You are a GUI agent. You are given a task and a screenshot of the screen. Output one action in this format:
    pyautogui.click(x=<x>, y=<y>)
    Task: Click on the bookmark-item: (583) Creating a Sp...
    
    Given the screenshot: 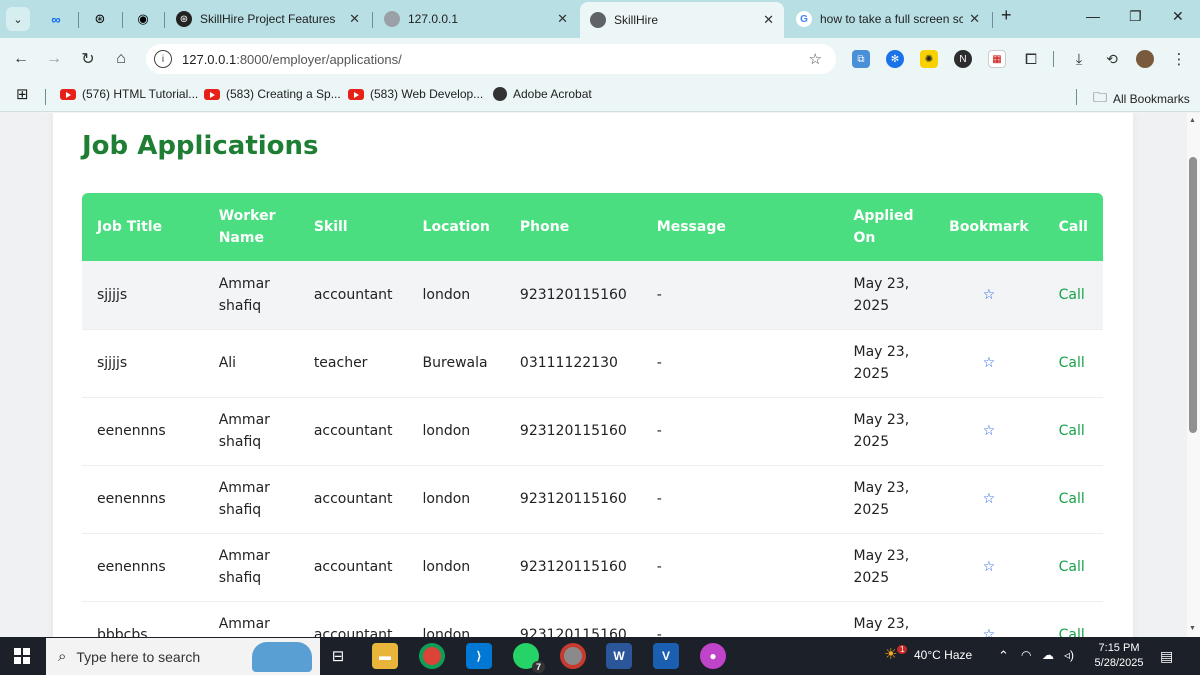 What is the action you would take?
    pyautogui.click(x=272, y=94)
    